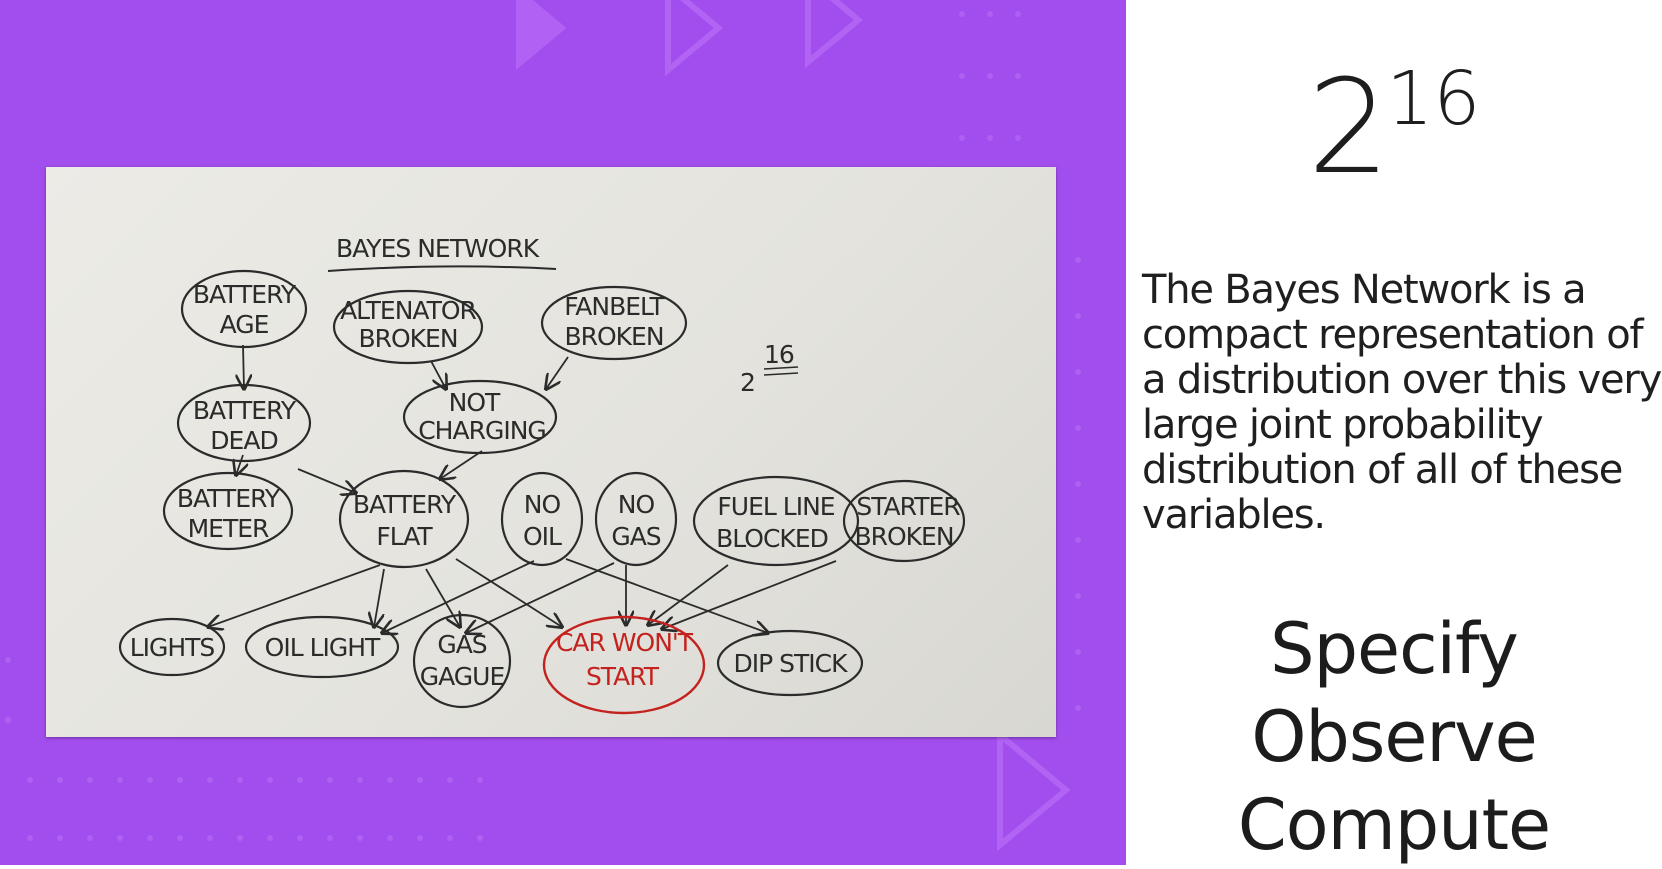 Image resolution: width=1662 pixels, height=869 pixels. What do you see at coordinates (462, 676) in the screenshot?
I see `node-gas-gauge-line-2: GAGUE` at bounding box center [462, 676].